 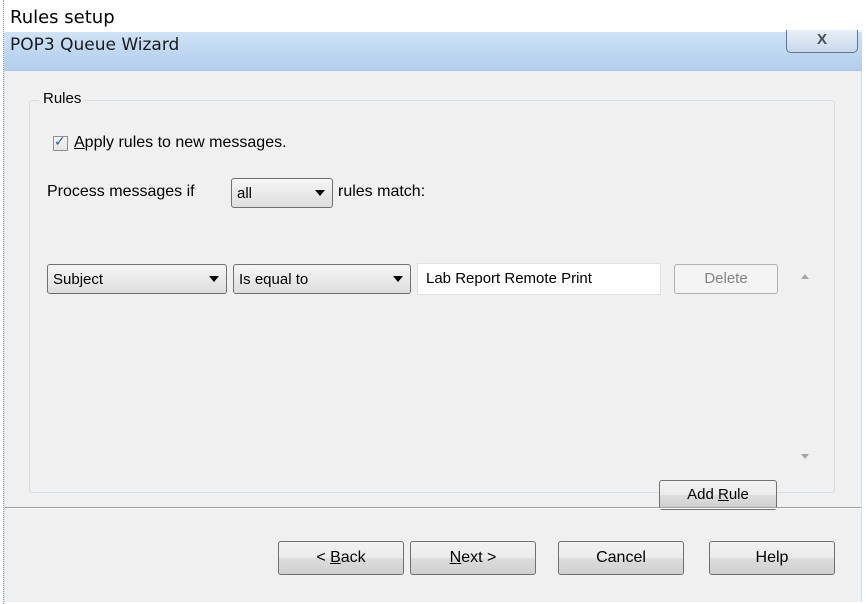 I want to click on window-title: POP3 Queue Wizard, so click(x=95, y=45).